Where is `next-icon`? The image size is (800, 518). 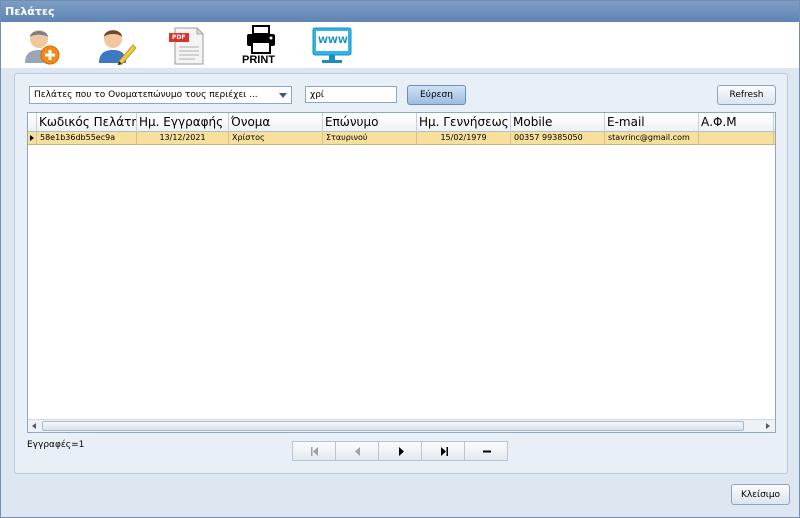 next-icon is located at coordinates (401, 451).